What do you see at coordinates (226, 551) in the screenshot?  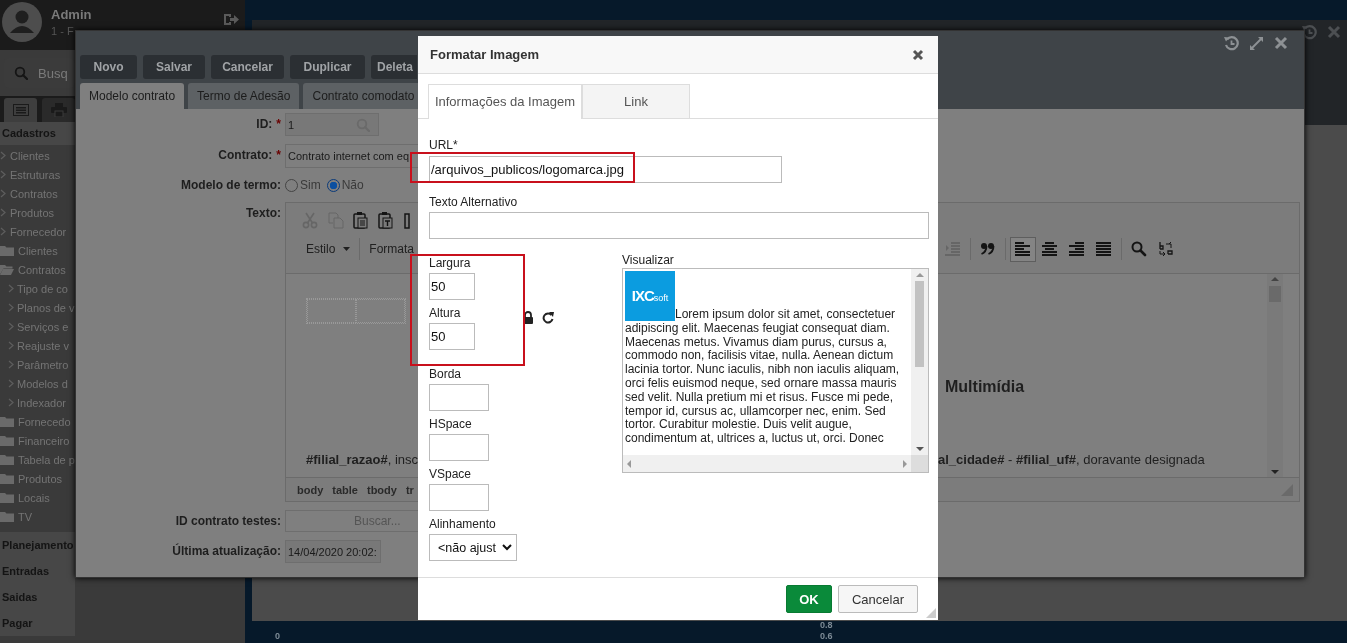 I see `field-label: Última atualização:` at bounding box center [226, 551].